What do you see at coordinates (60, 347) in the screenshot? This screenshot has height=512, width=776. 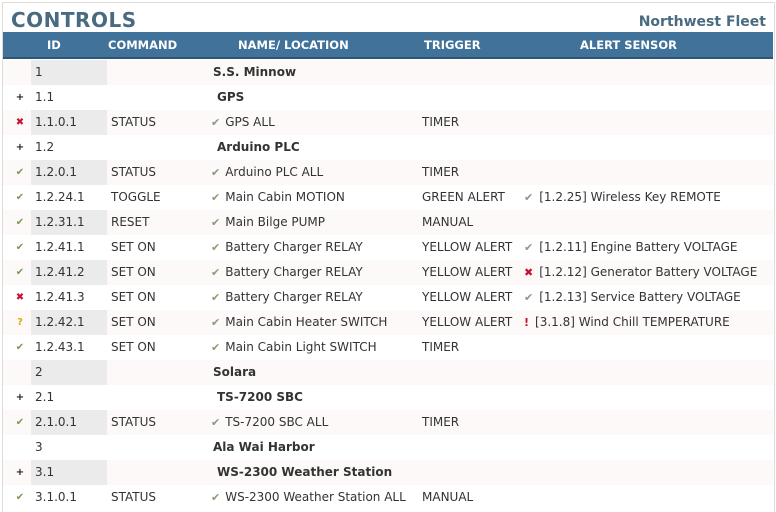 I see `row-id: 1.2.43.1` at bounding box center [60, 347].